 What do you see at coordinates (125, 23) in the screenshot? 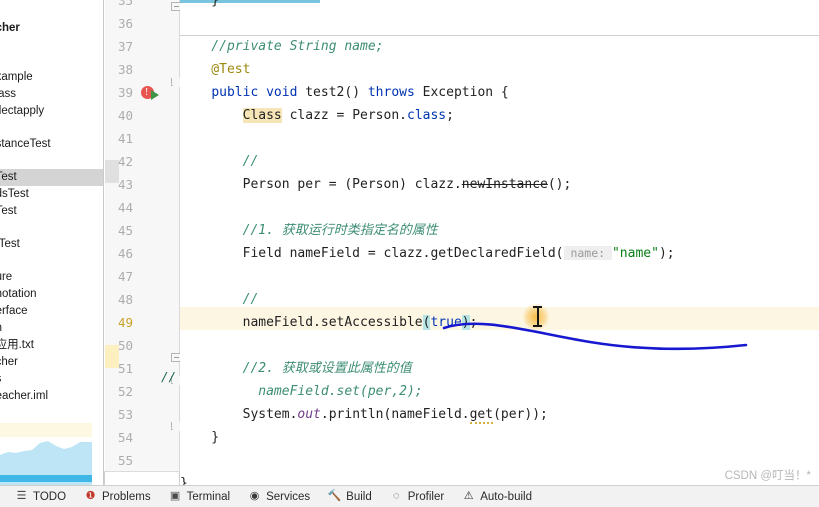
I see `line-number: 36` at bounding box center [125, 23].